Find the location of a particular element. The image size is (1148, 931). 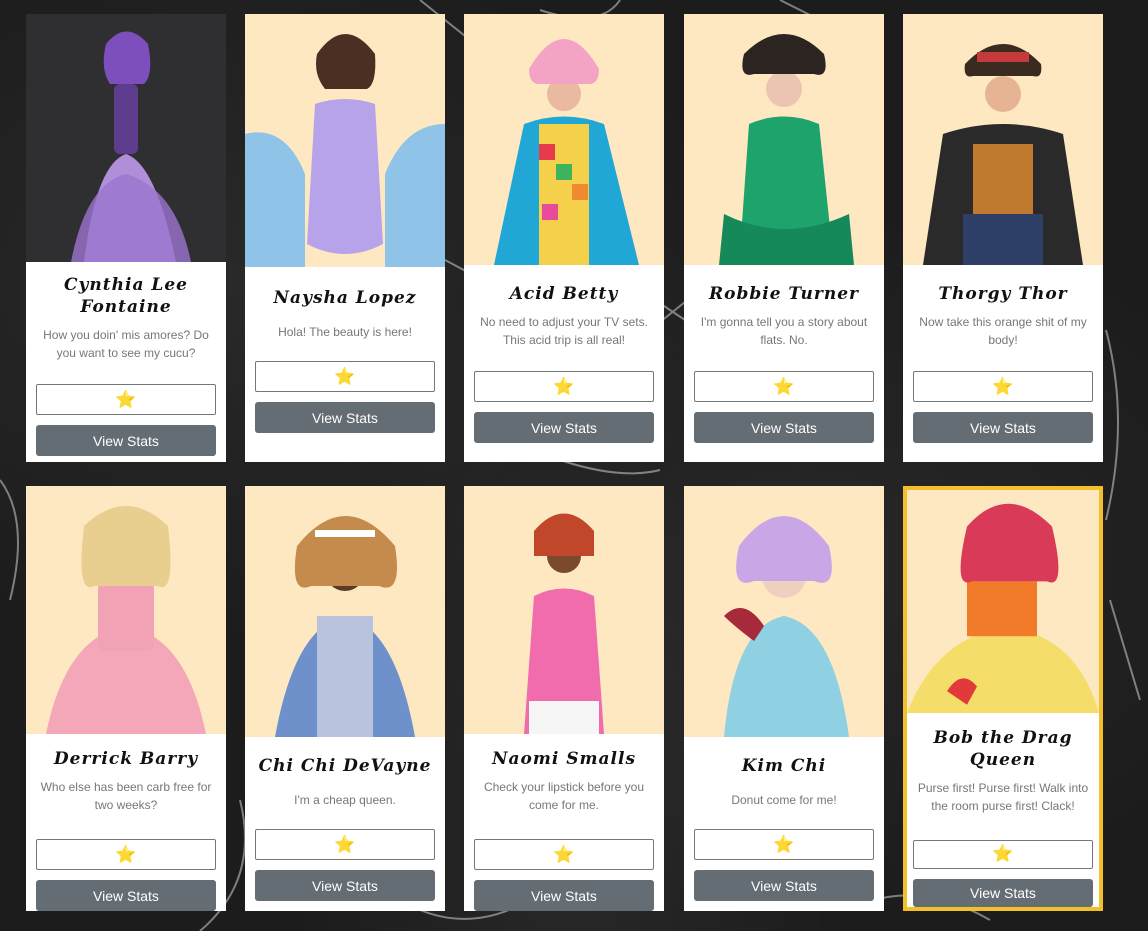

queen-quote: Hola! The beauty is here! is located at coordinates (345, 332).